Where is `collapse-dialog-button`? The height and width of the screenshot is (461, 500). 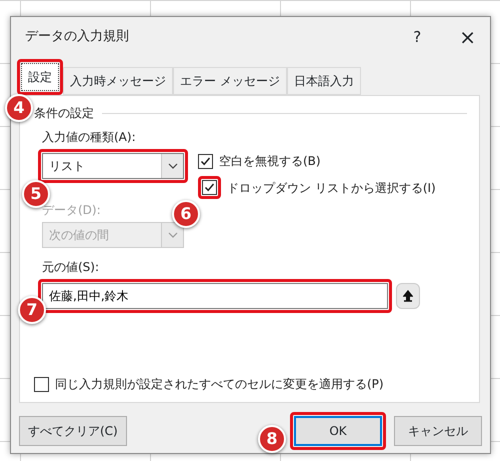
collapse-dialog-button is located at coordinates (408, 296).